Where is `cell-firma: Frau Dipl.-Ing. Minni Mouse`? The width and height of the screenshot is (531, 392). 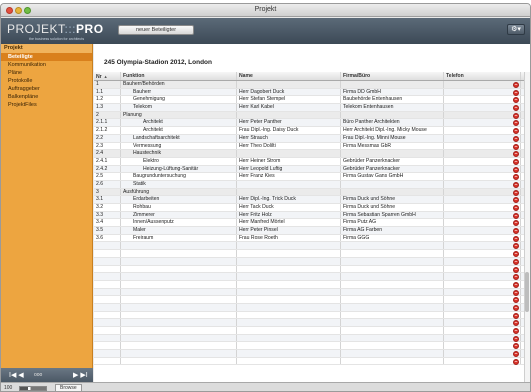 cell-firma: Frau Dipl.-Ing. Minni Mouse is located at coordinates (392, 138).